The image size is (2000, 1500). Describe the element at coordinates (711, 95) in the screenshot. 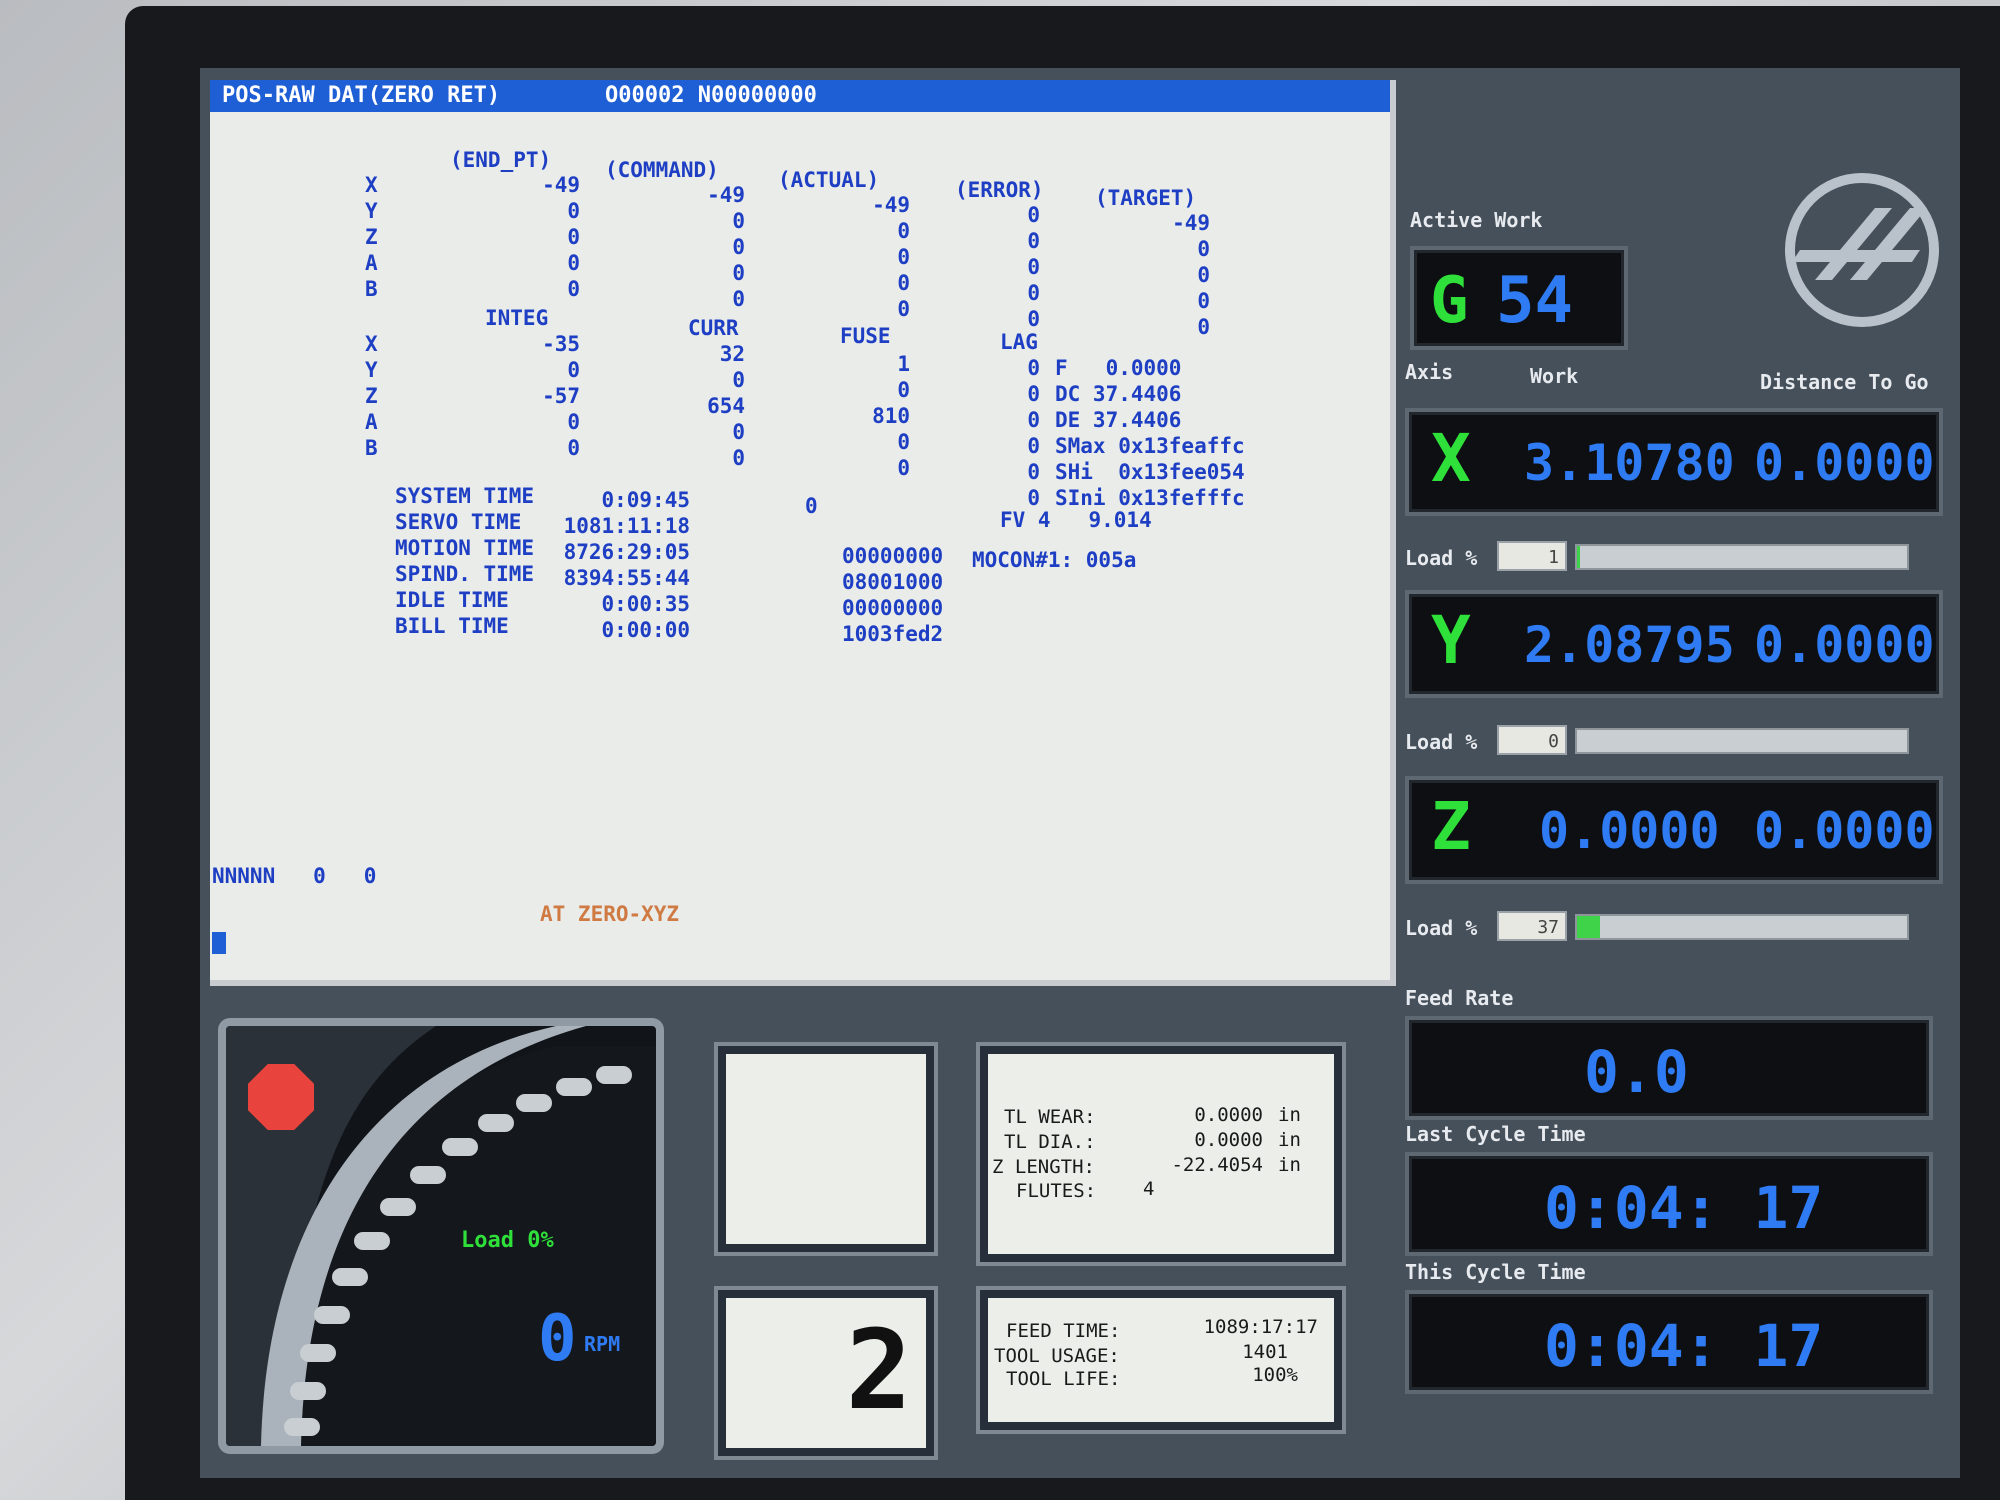

I see `program-number: O00002 N00000000` at that location.